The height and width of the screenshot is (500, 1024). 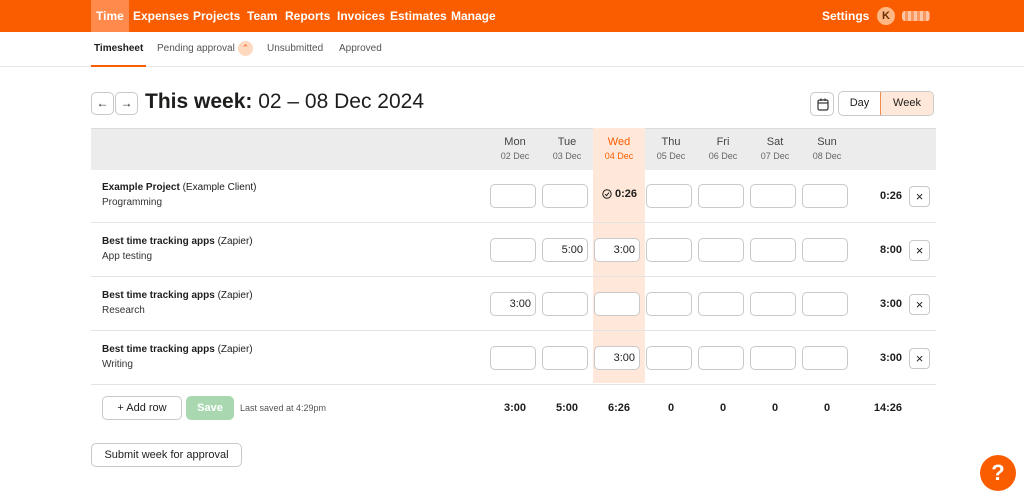 What do you see at coordinates (166, 455) in the screenshot?
I see `submit-week-button: Submit week for approval` at bounding box center [166, 455].